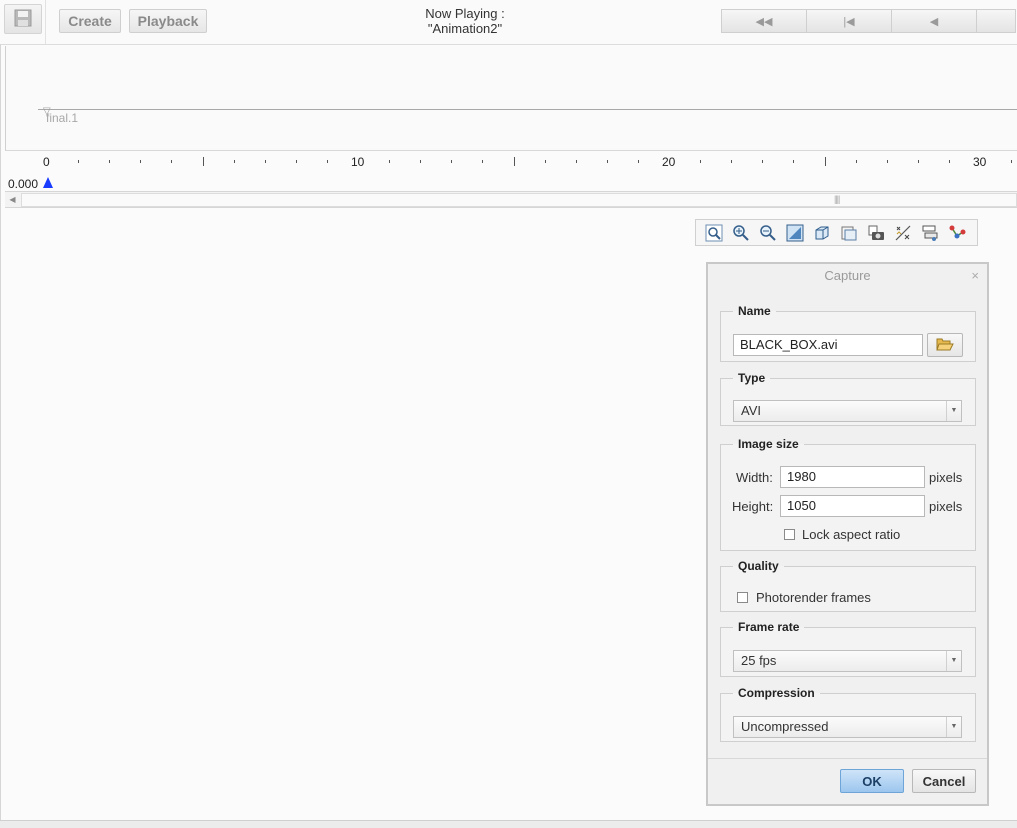 The width and height of the screenshot is (1017, 828). I want to click on save-icon, so click(23, 19).